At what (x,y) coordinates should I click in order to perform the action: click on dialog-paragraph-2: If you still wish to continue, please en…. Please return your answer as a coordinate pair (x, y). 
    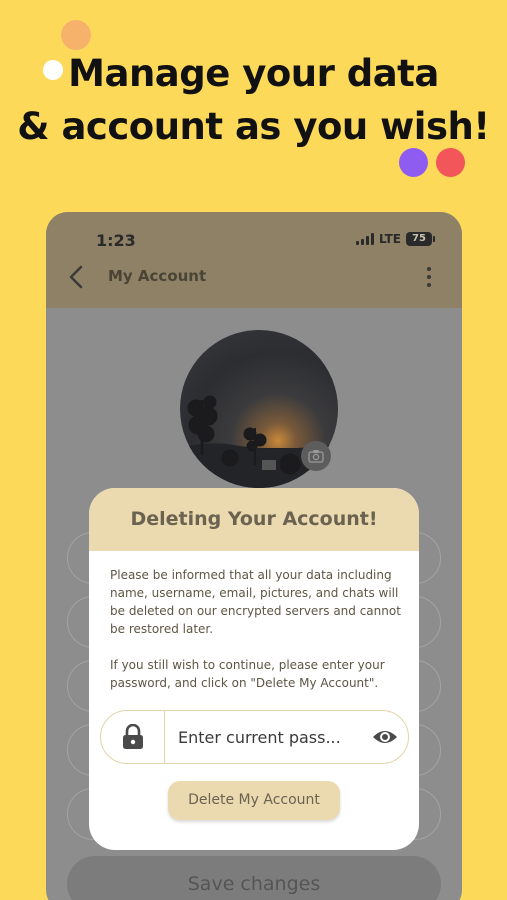
    Looking at the image, I should click on (247, 674).